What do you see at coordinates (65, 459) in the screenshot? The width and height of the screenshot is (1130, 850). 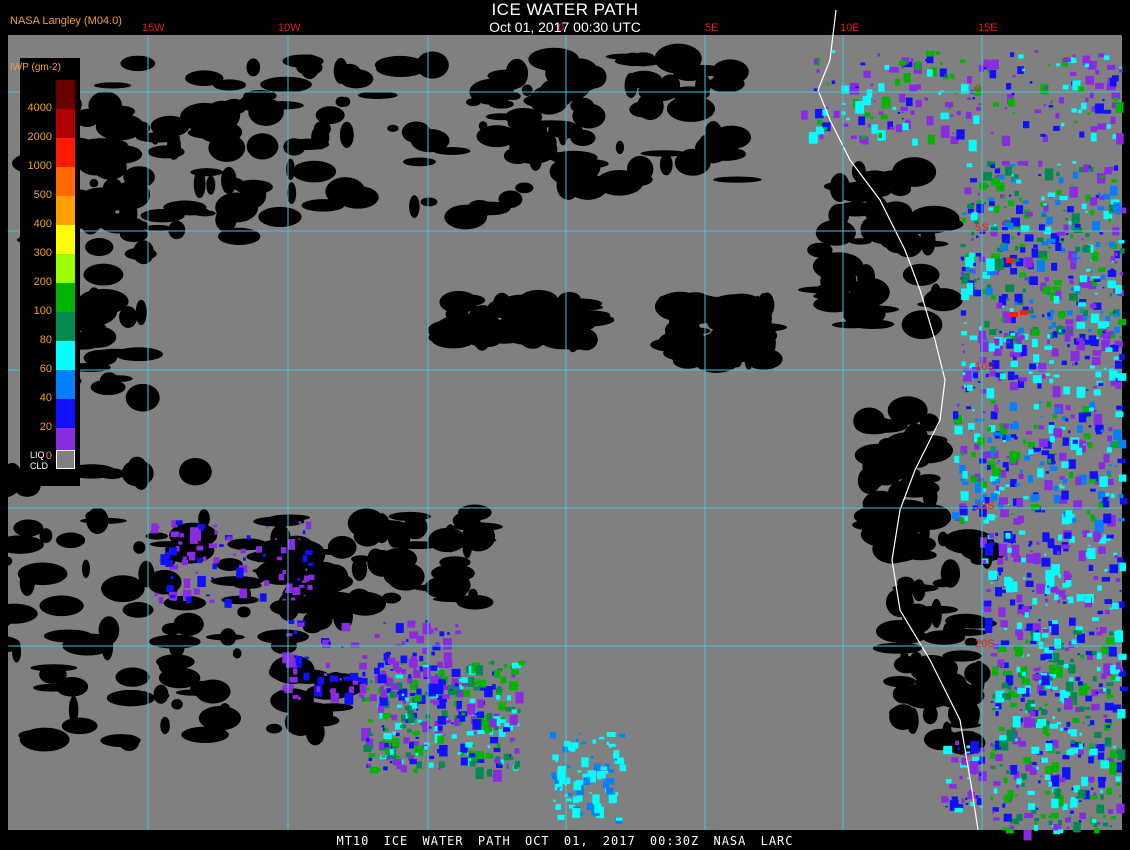 I see `liquid-cloud-swatch` at bounding box center [65, 459].